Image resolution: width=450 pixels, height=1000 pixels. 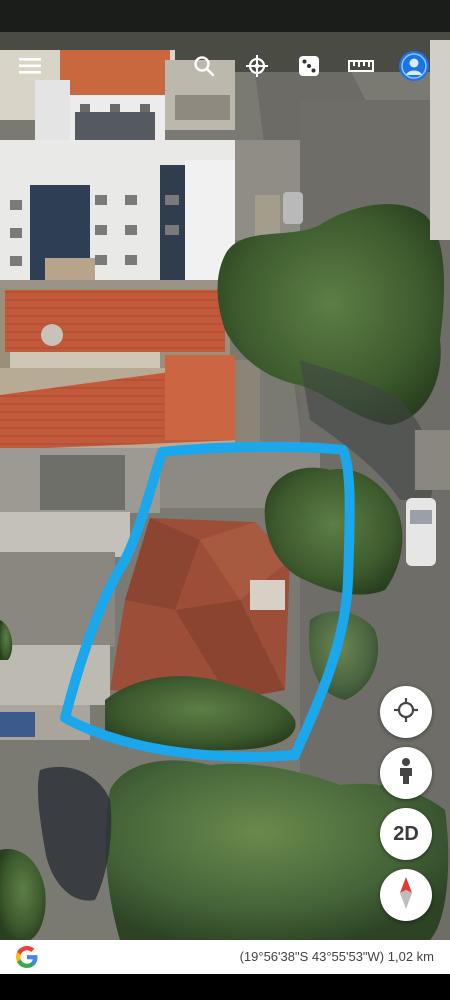 What do you see at coordinates (225, 65) in the screenshot?
I see `top-toolbar` at bounding box center [225, 65].